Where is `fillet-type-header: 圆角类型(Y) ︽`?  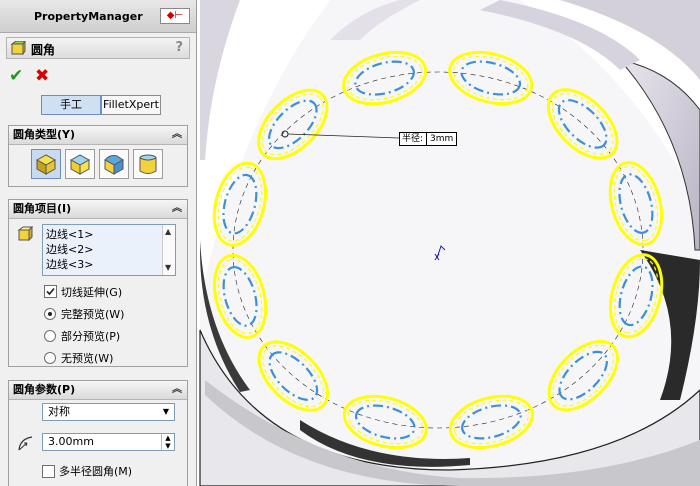 fillet-type-header: 圆角类型(Y) ︽ is located at coordinates (98, 135).